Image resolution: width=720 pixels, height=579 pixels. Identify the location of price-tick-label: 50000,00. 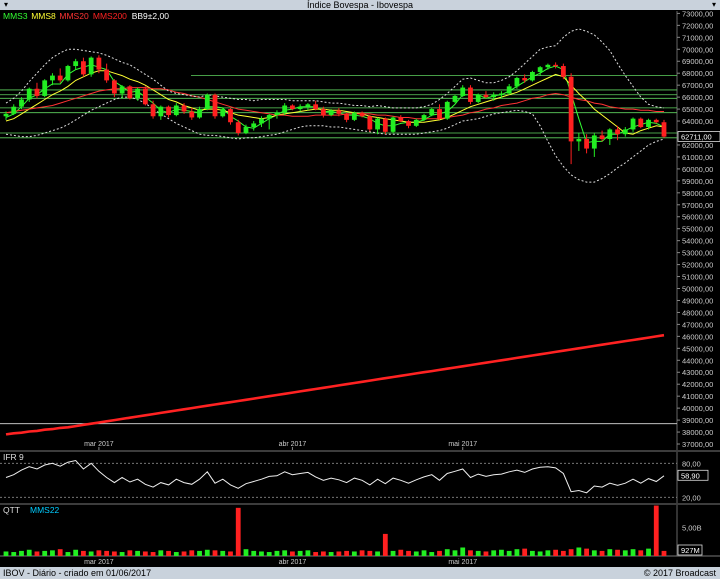
(697, 289).